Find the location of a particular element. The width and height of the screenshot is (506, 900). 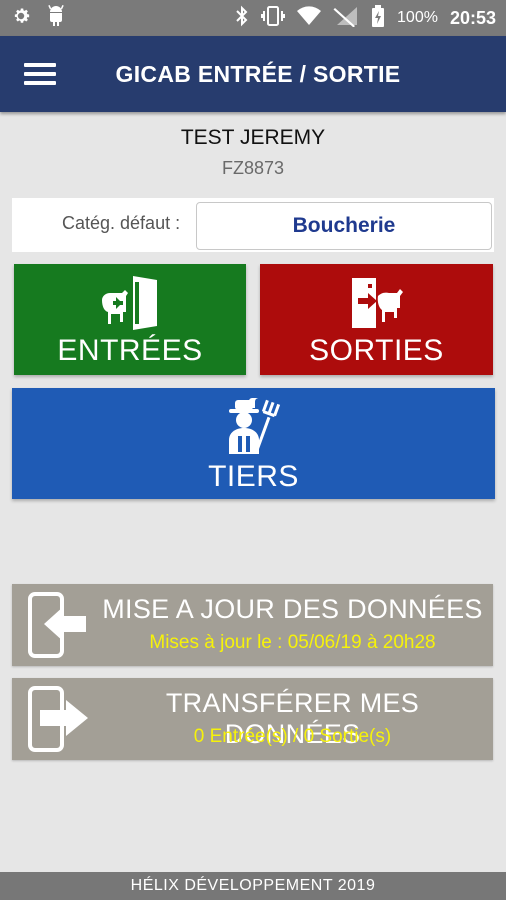

update-data-date: Mises à jour le : 05/06/19 à 20h28 is located at coordinates (292, 642).